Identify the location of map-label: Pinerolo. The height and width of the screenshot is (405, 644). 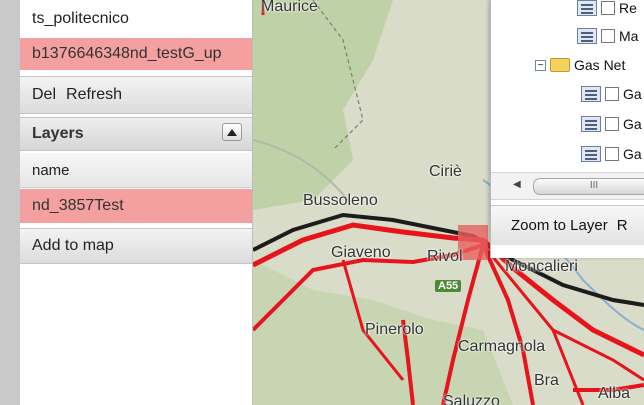
(394, 329).